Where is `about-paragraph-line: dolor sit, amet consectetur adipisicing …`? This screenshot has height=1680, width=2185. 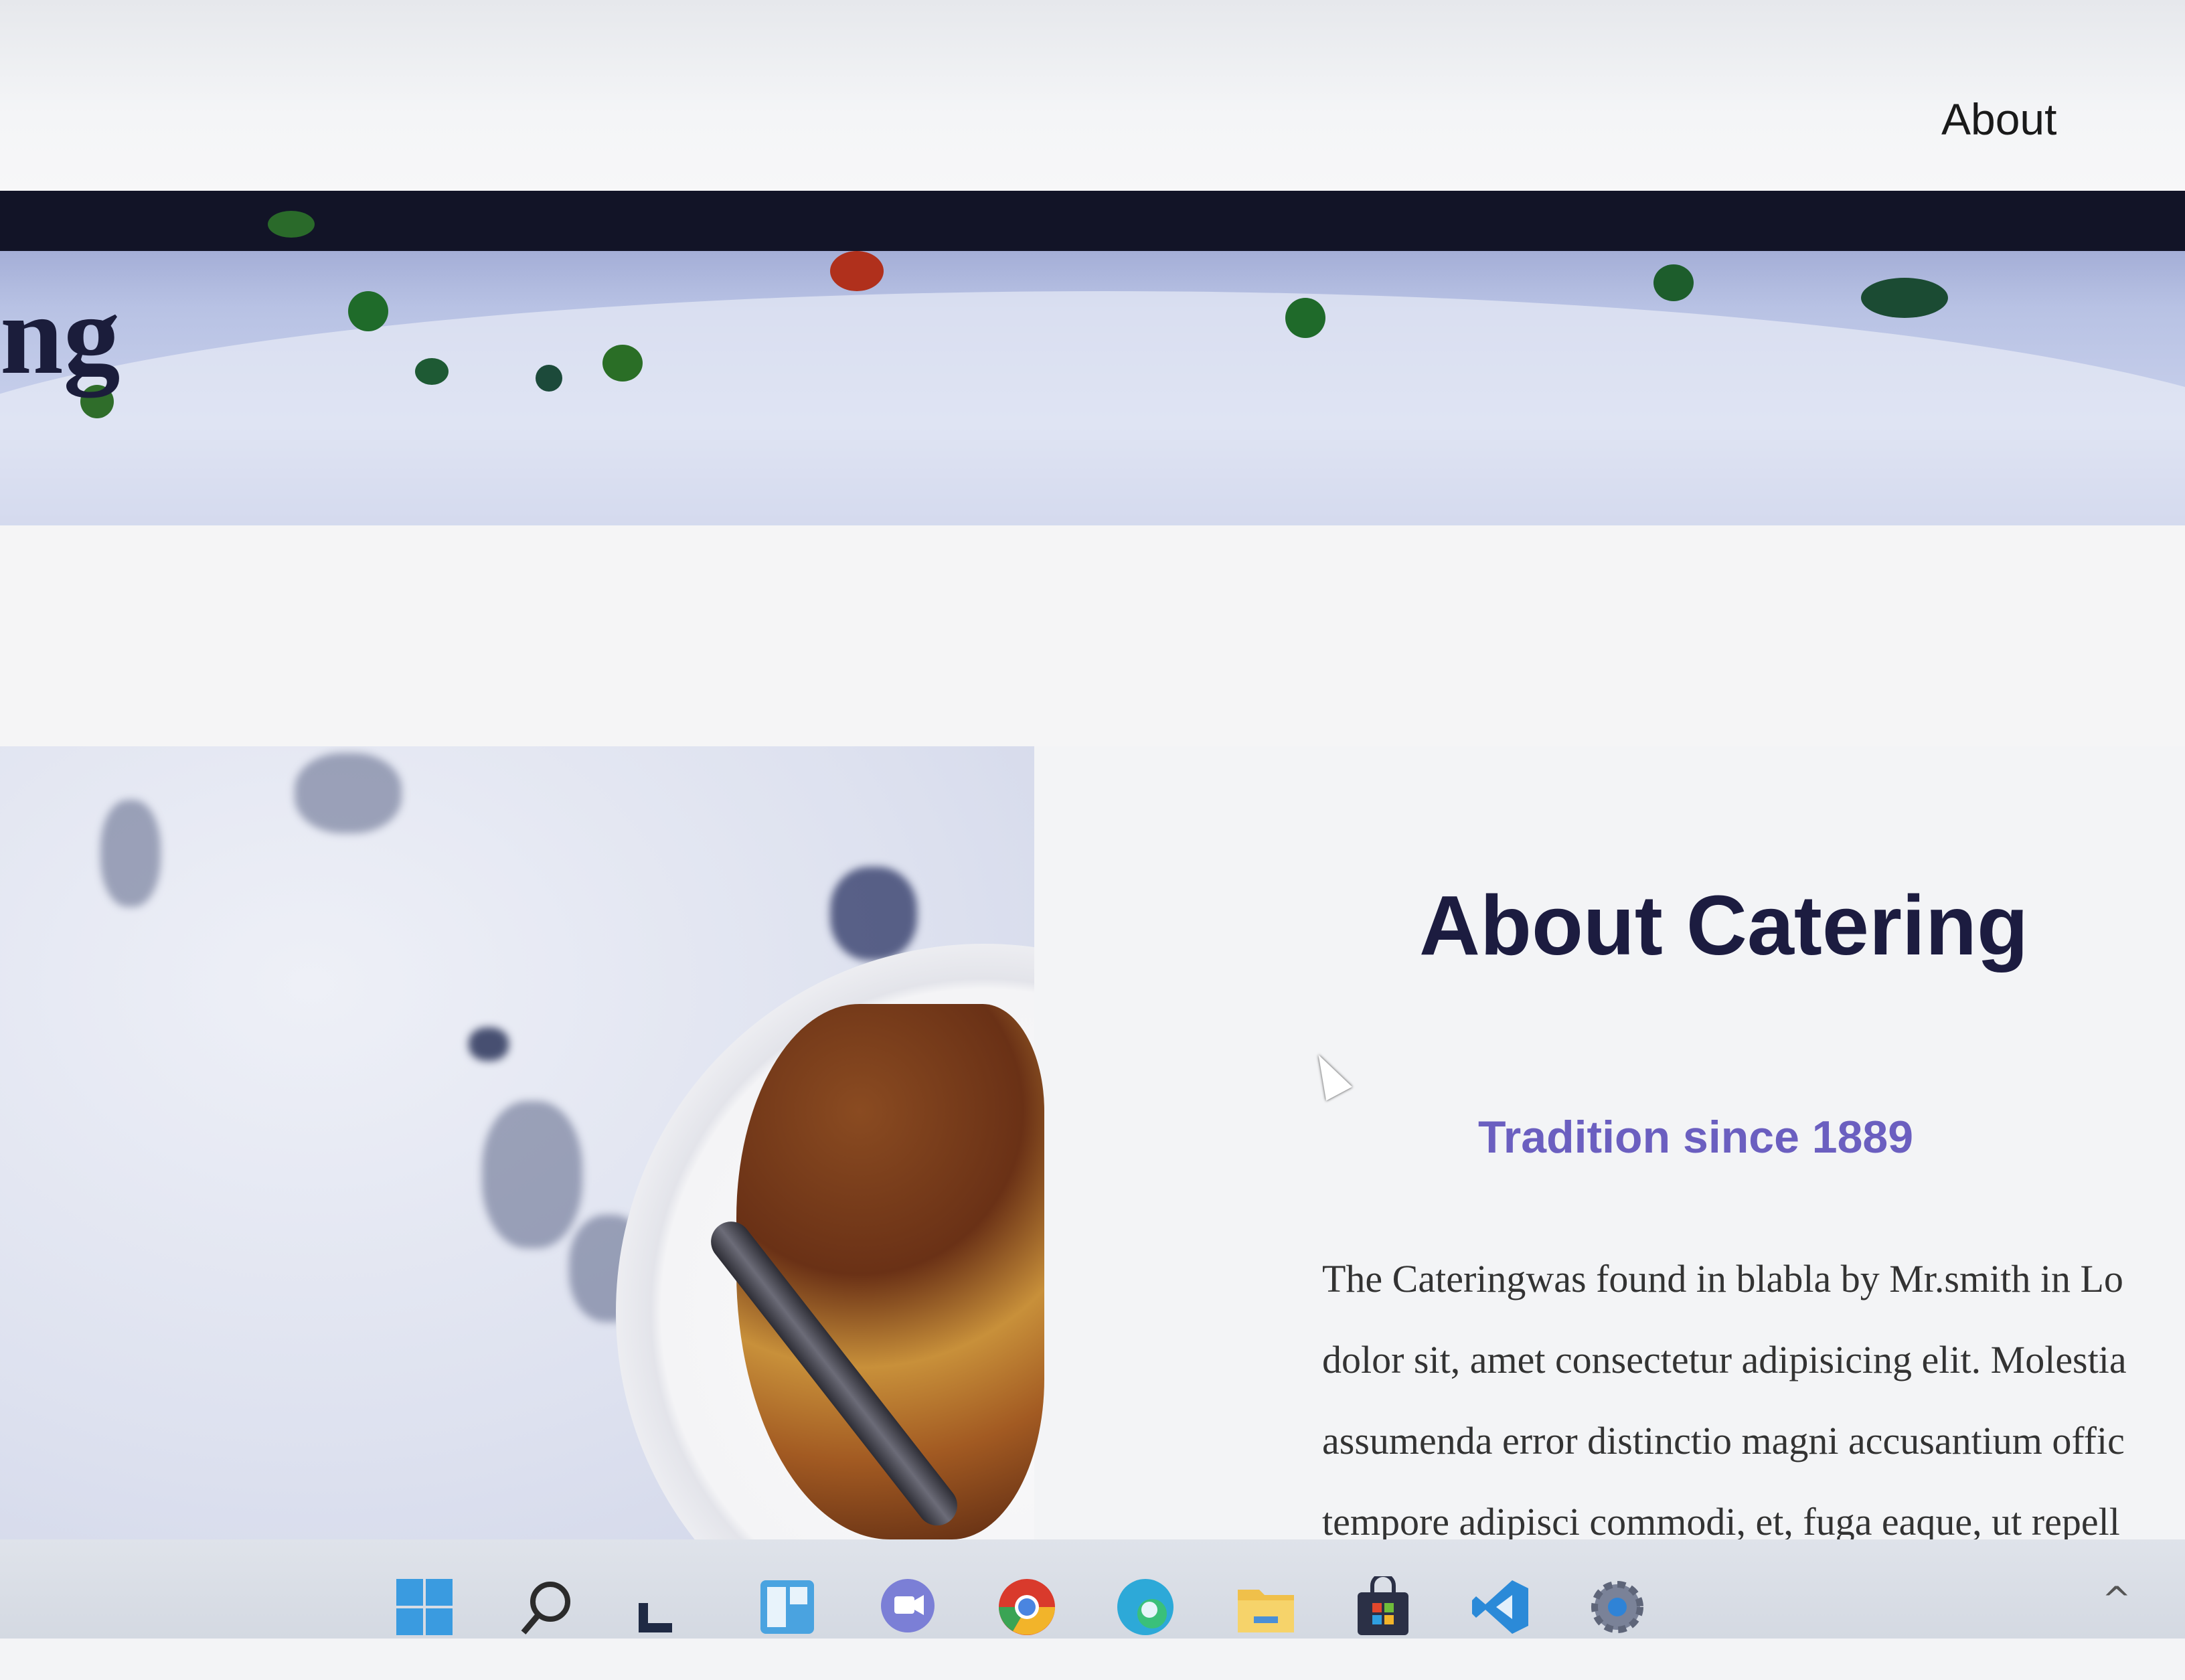 about-paragraph-line: dolor sit, amet consectetur adipisicing … is located at coordinates (1724, 1359).